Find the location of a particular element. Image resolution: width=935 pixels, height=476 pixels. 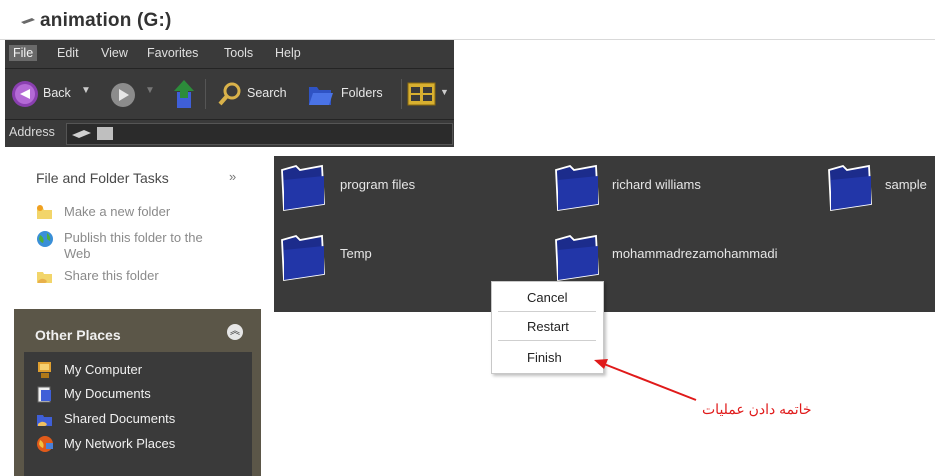

folder-item: sample is located at coordinates (878, 187).